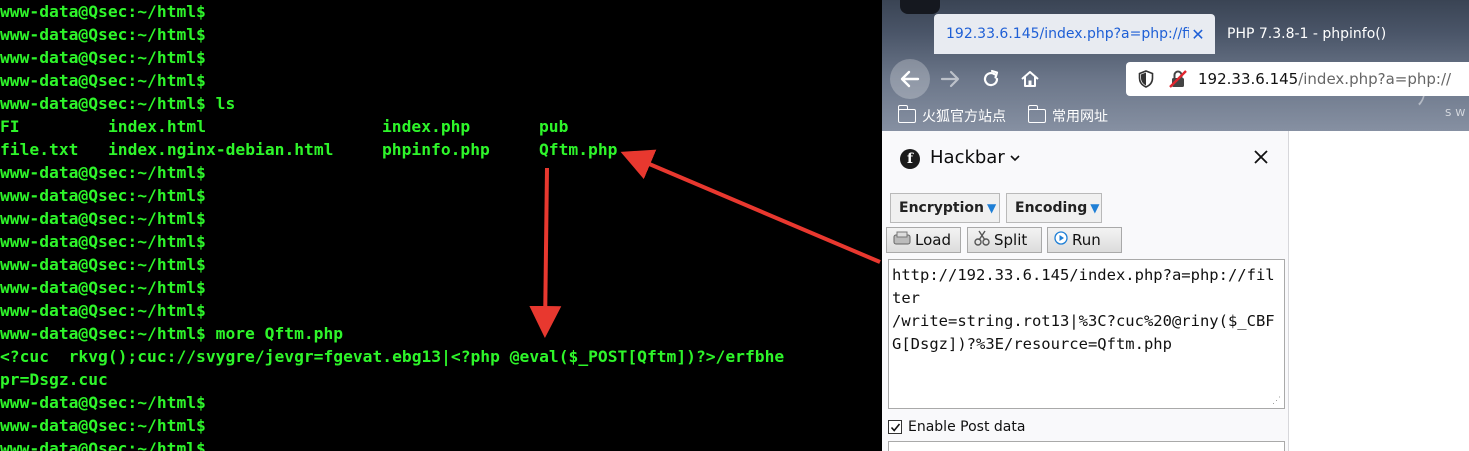 The width and height of the screenshot is (1469, 451). What do you see at coordinates (172, 333) in the screenshot?
I see `terminal-line: www-data@Qsec:~/html$ more Qftm.php` at bounding box center [172, 333].